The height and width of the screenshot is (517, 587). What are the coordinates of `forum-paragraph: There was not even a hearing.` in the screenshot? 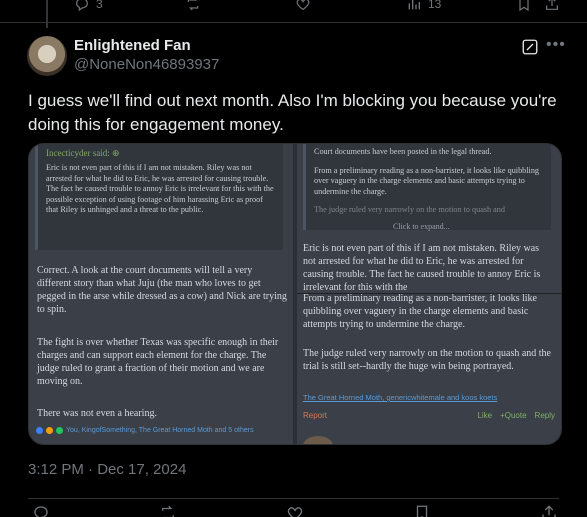 It's located at (97, 413).